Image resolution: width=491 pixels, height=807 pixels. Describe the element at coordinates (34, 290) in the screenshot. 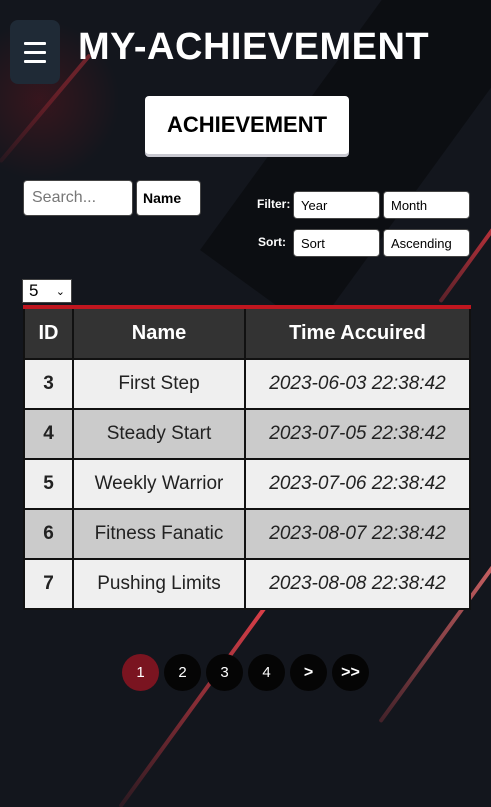

I see `page-size-value: 5` at that location.